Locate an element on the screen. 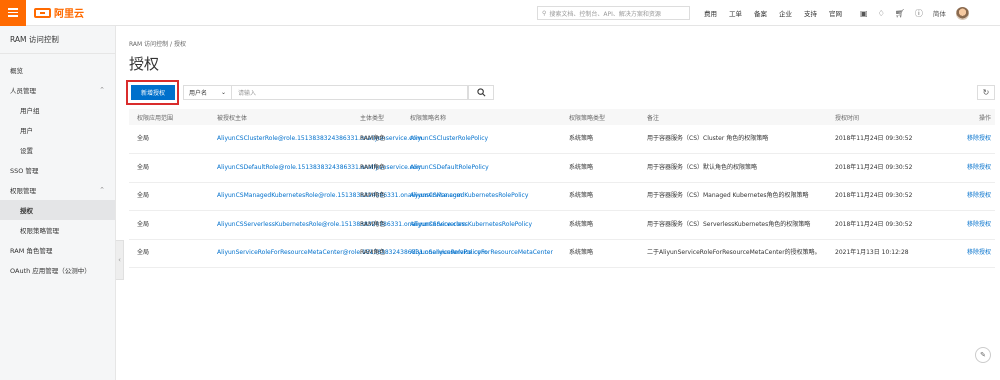 This screenshot has width=1000, height=380. filter-search-button is located at coordinates (481, 92).